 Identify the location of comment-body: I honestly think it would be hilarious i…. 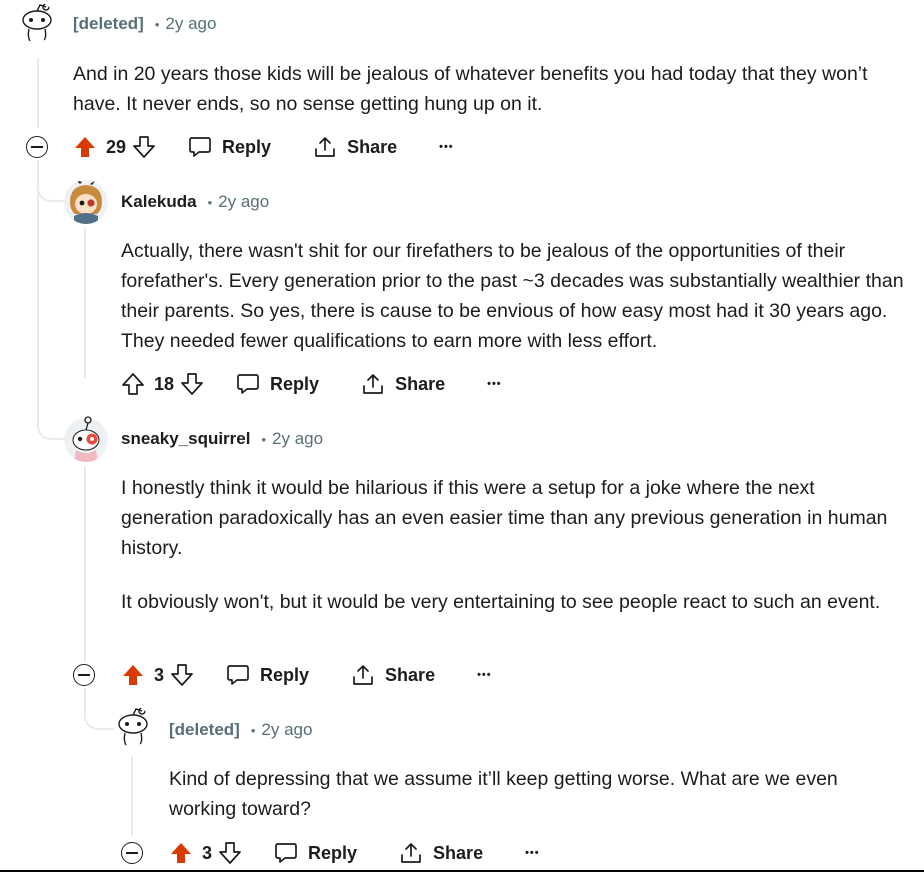
(516, 545).